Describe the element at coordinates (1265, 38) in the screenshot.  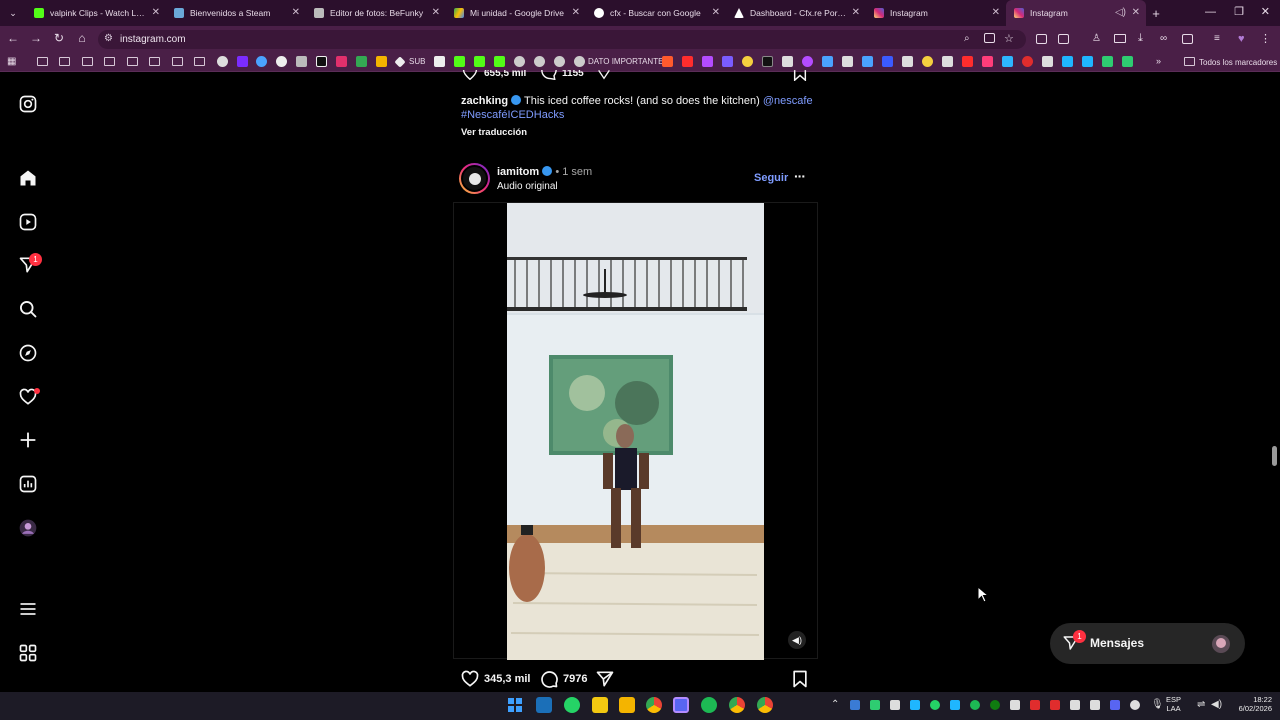
I see `more-menu-icon: ⋮` at that location.